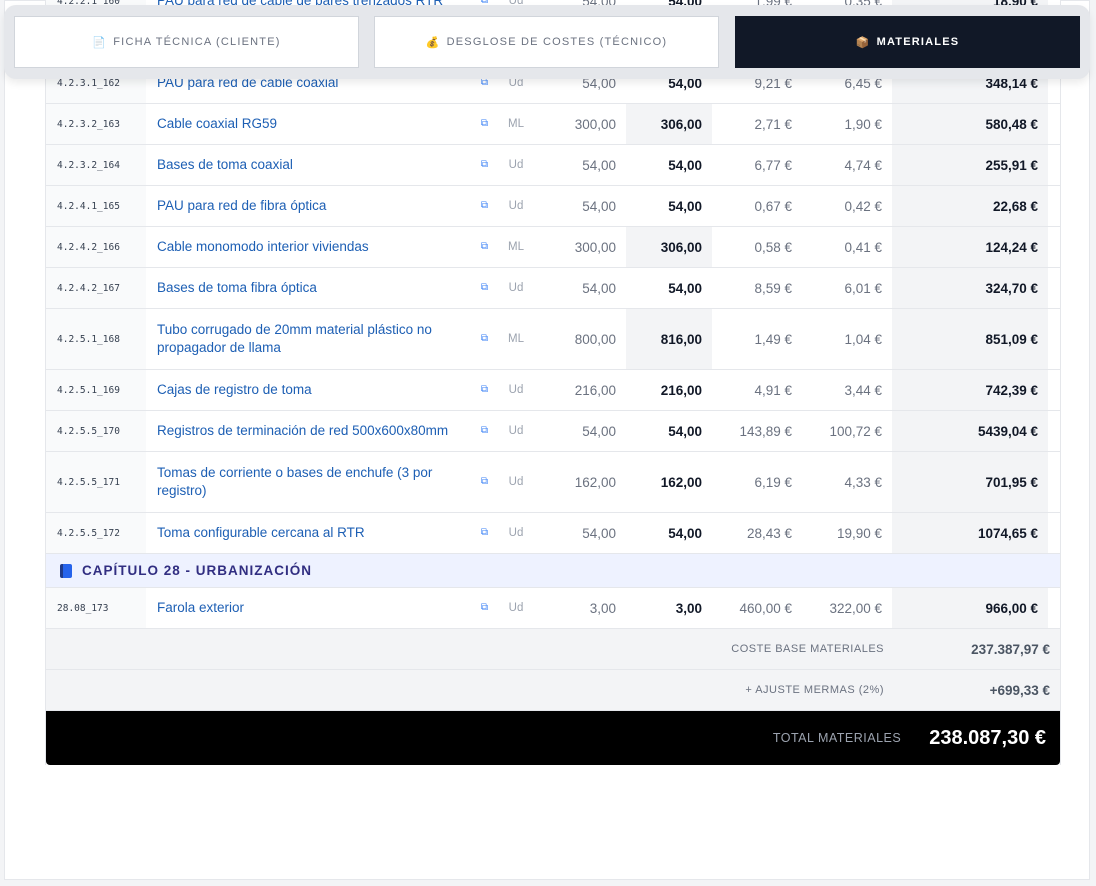 The width and height of the screenshot is (1096, 886). What do you see at coordinates (970, 533) in the screenshot?
I see `item-total: 1074,65 €` at bounding box center [970, 533].